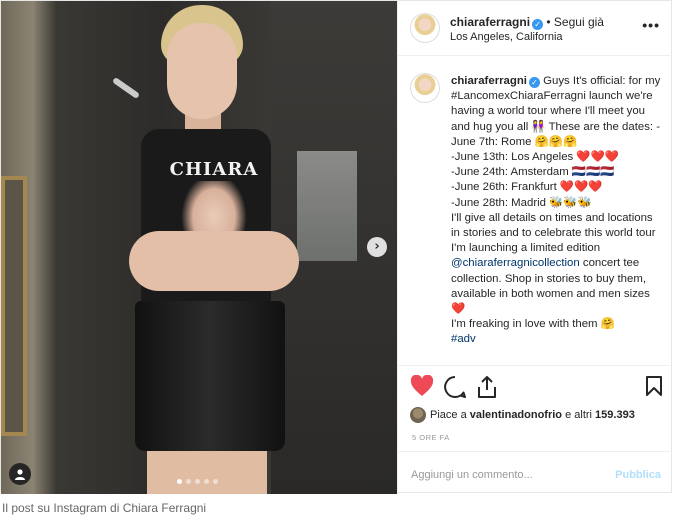 This screenshot has width=683, height=521. Describe the element at coordinates (490, 22) in the screenshot. I see `username-link: chiaraferragni` at that location.